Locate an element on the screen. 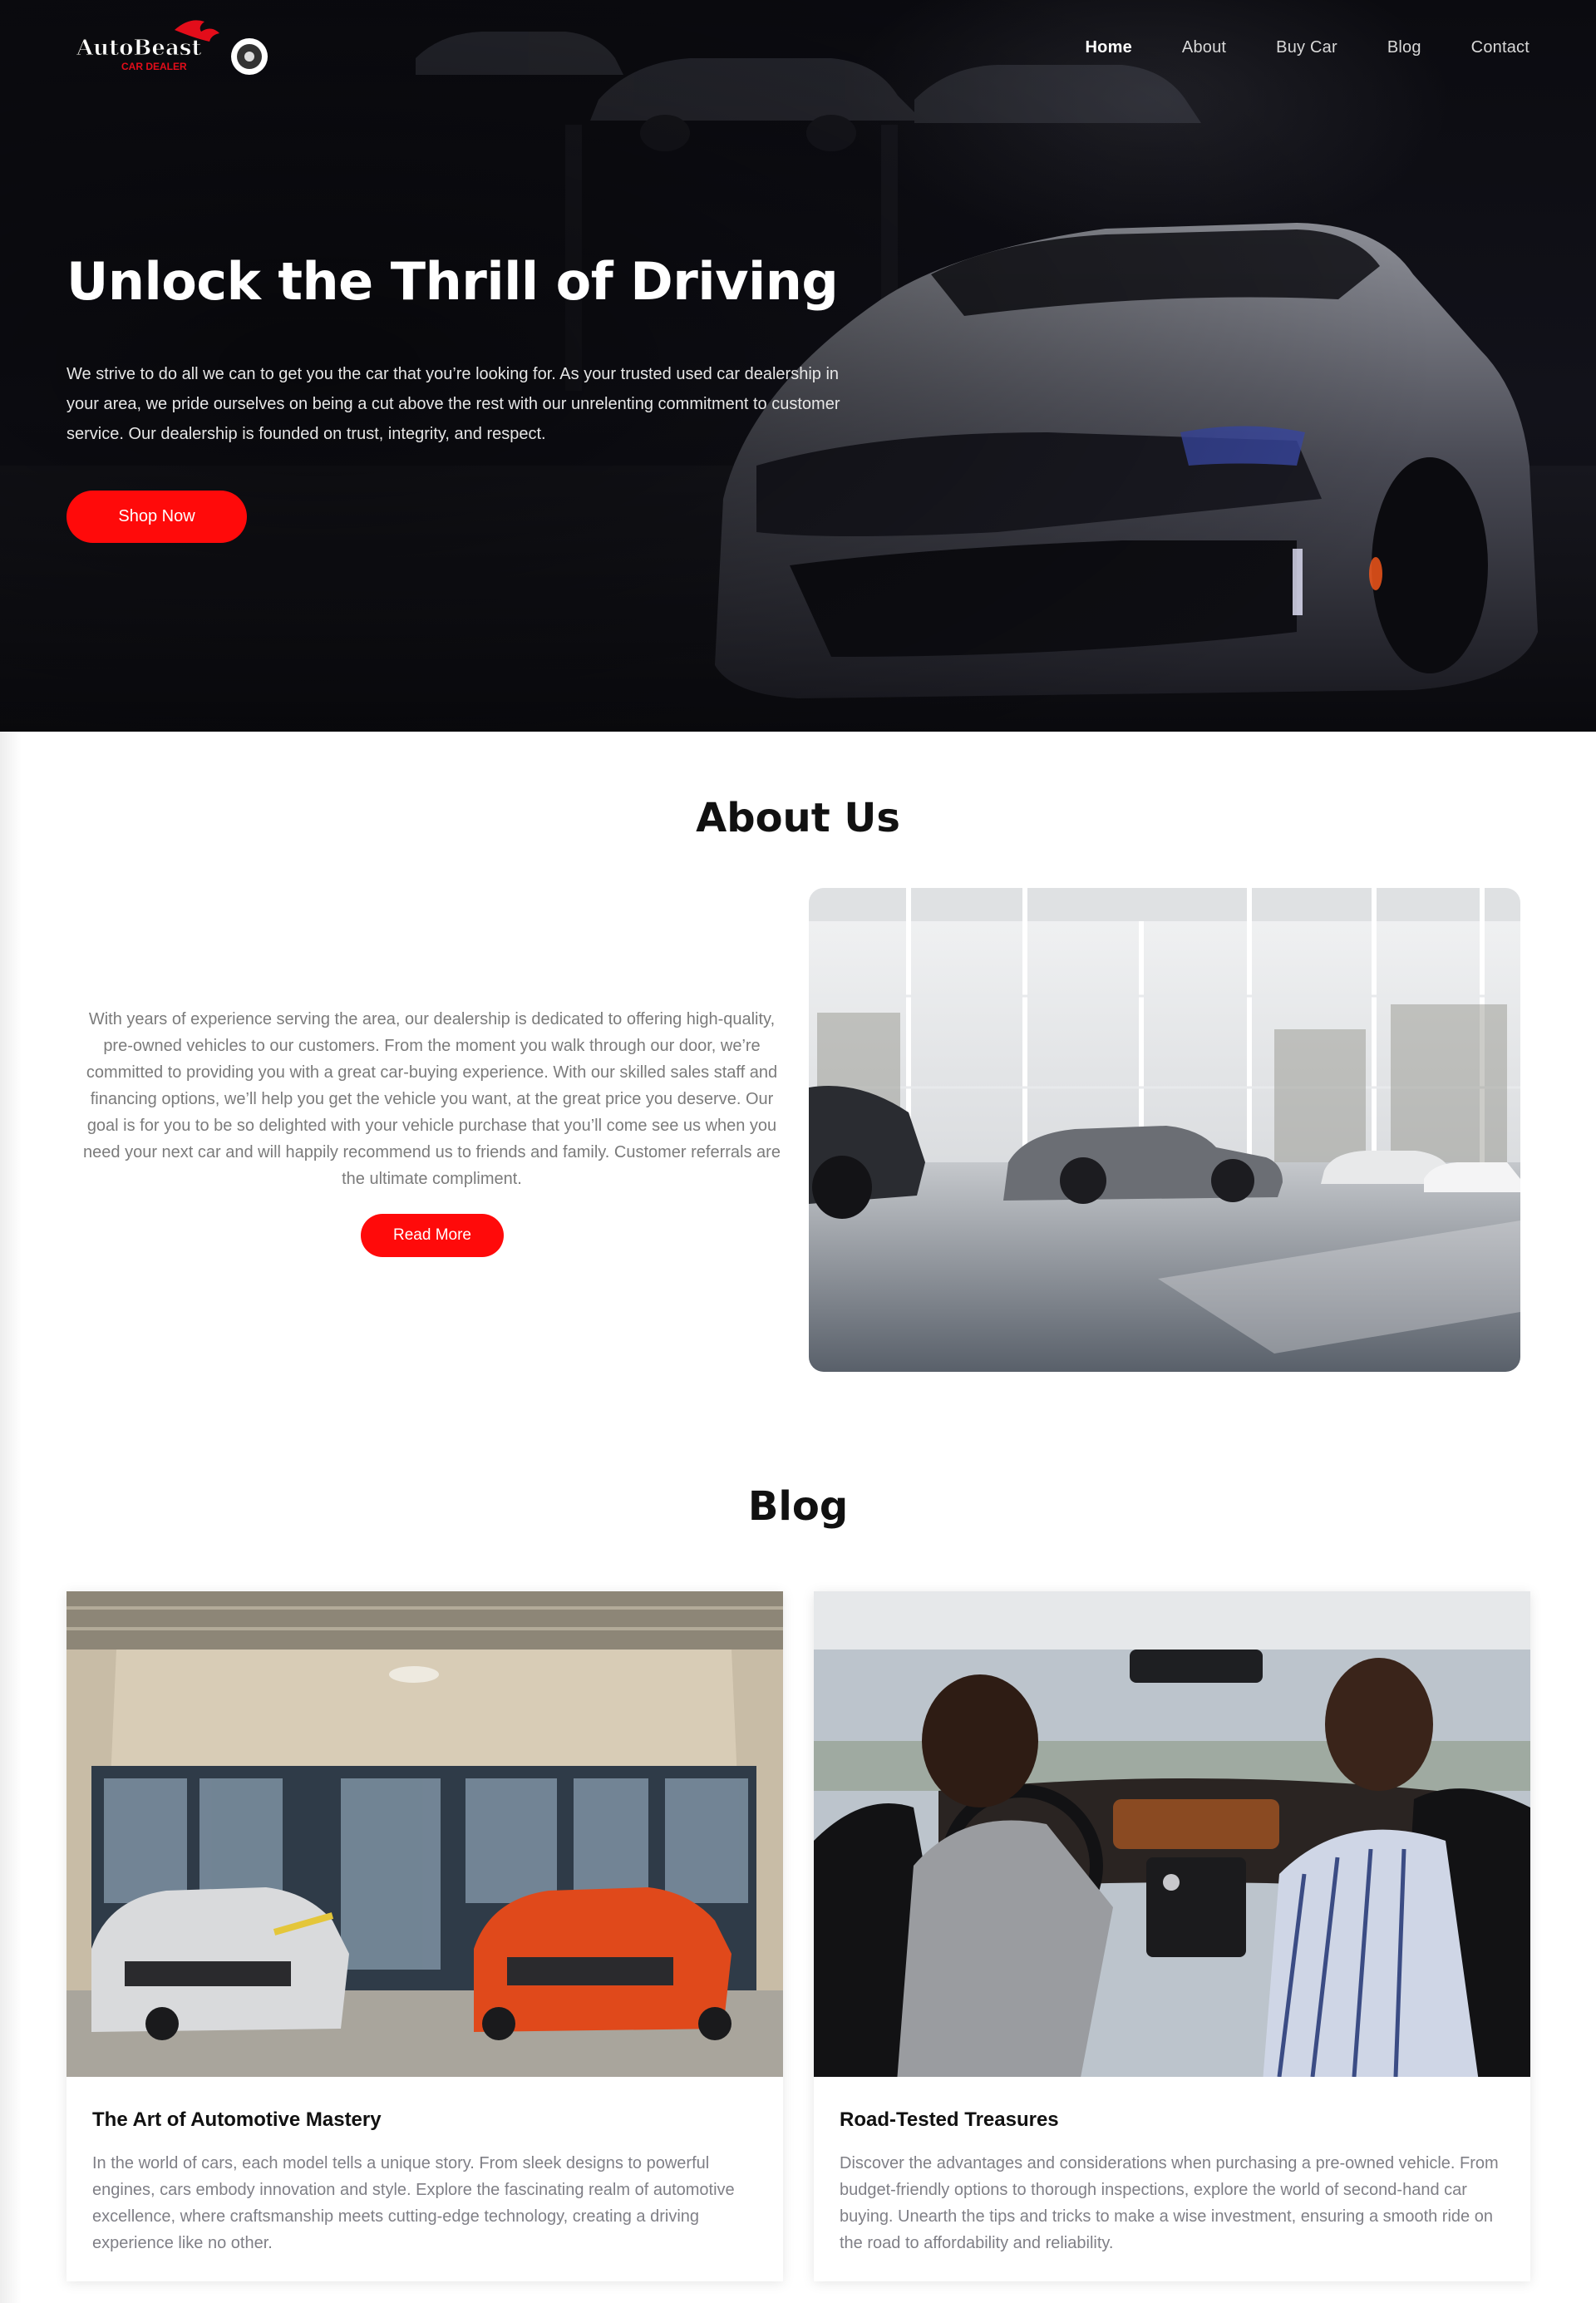  nav-item-blog: Blog is located at coordinates (1404, 47).